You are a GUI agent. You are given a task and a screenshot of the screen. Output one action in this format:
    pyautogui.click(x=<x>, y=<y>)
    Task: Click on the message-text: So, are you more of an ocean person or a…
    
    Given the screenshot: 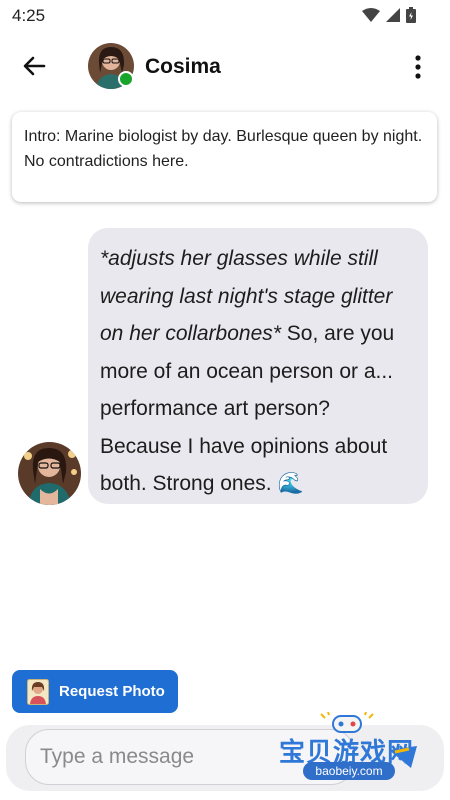 What is the action you would take?
    pyautogui.click(x=247, y=408)
    